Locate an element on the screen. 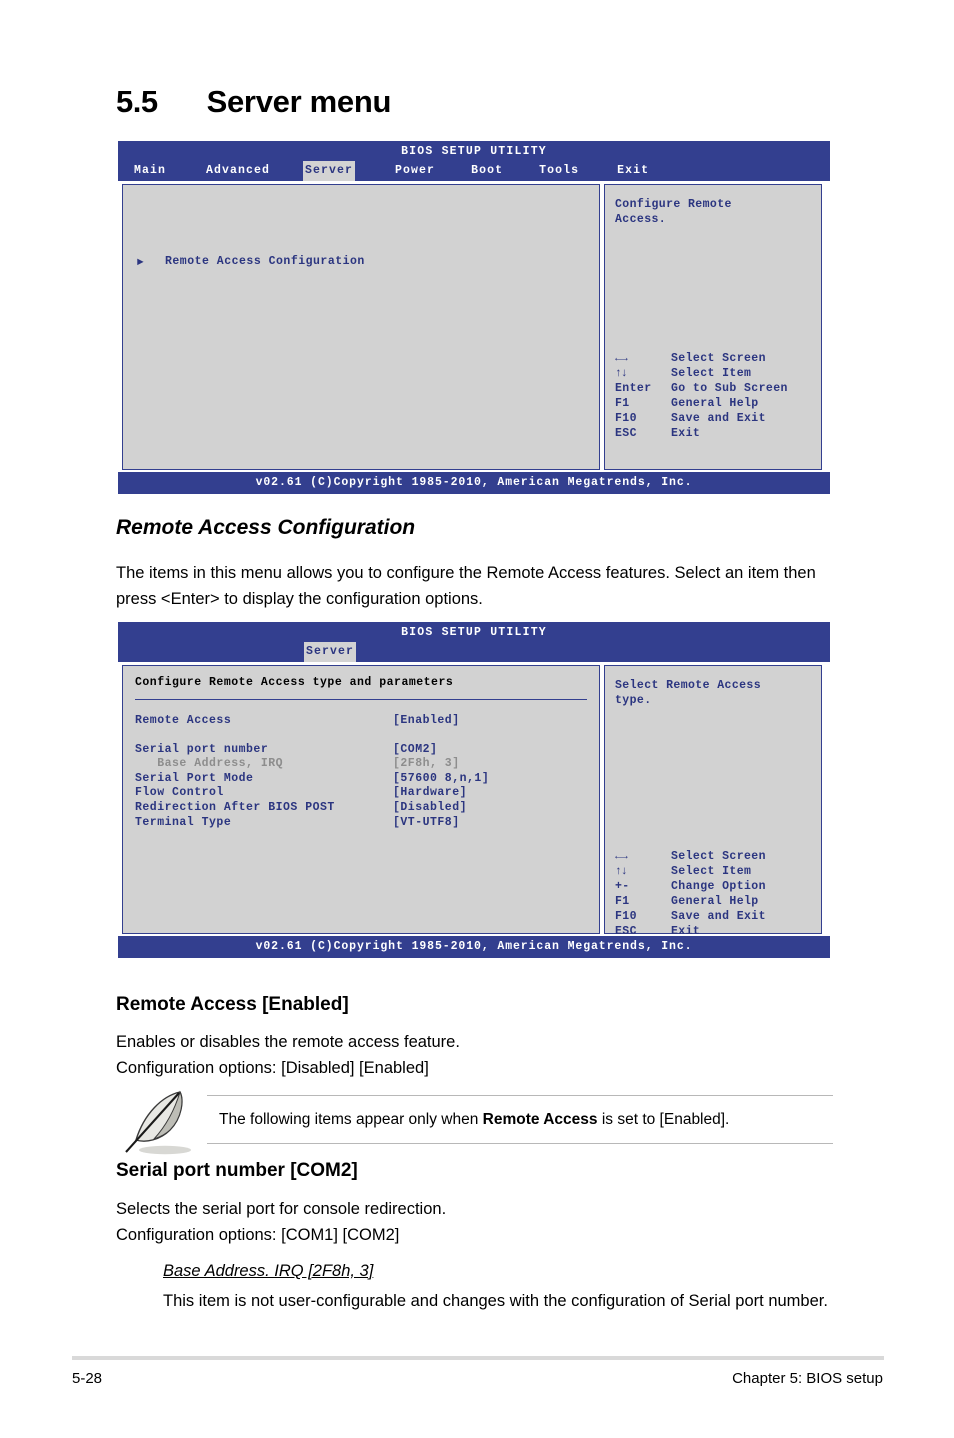 The width and height of the screenshot is (954, 1438). tab-tools: Tools is located at coordinates (559, 171).